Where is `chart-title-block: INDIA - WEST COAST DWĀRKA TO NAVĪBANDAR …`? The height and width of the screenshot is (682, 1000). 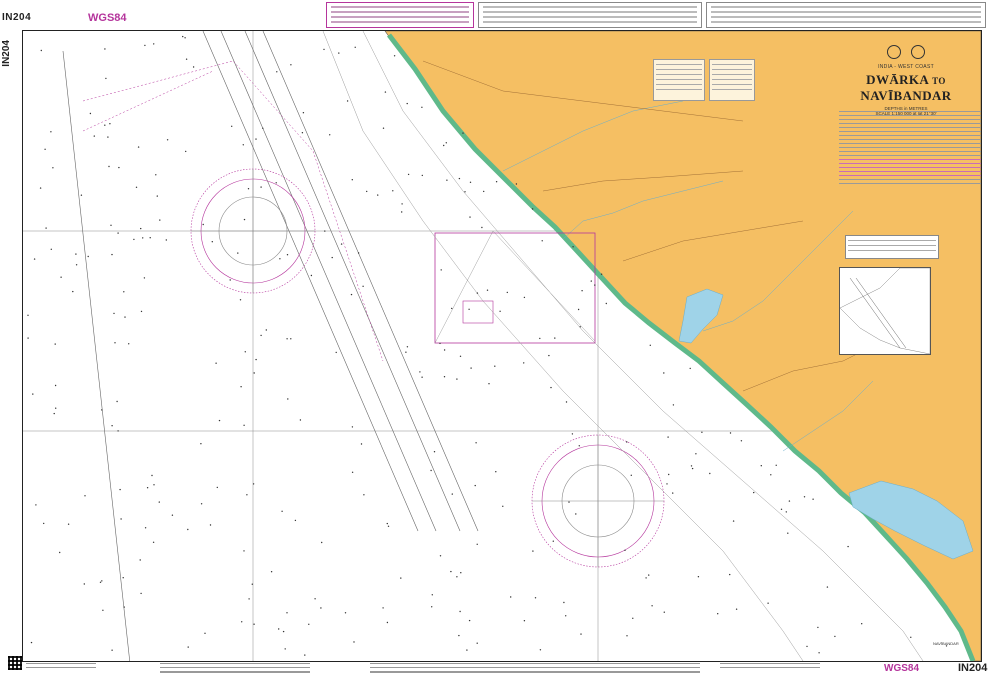 chart-title-block: INDIA - WEST COAST DWĀRKA TO NAVĪBANDAR … is located at coordinates (906, 80).